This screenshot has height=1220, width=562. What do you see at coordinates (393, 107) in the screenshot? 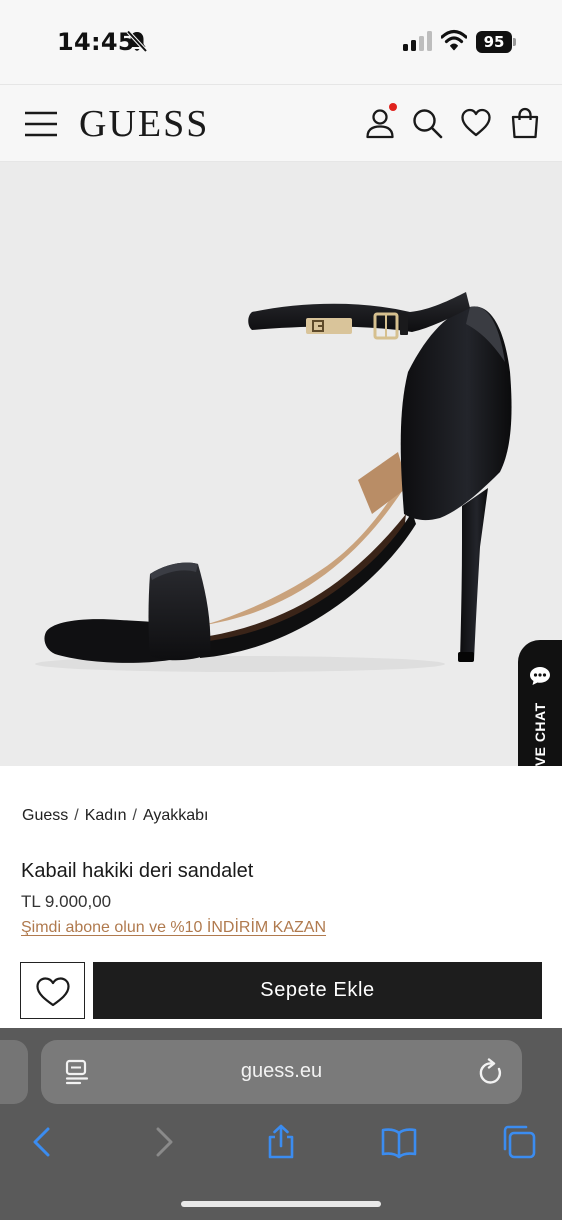
I see `account-notification-dot` at bounding box center [393, 107].